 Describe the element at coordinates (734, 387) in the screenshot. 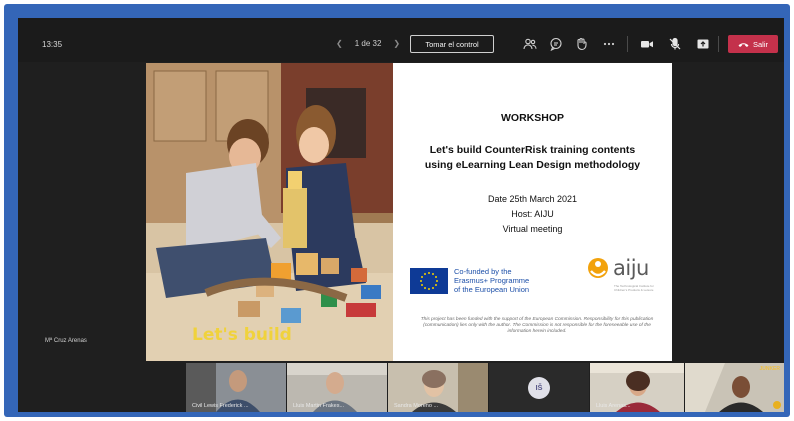

I see `participant-tile: JUNKER` at that location.